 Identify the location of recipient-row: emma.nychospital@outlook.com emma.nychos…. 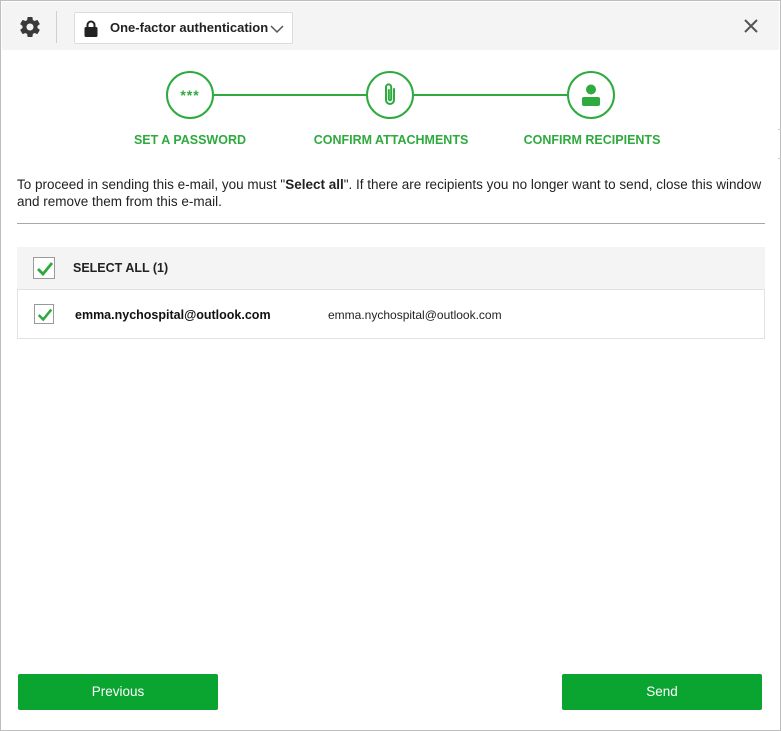
(391, 314).